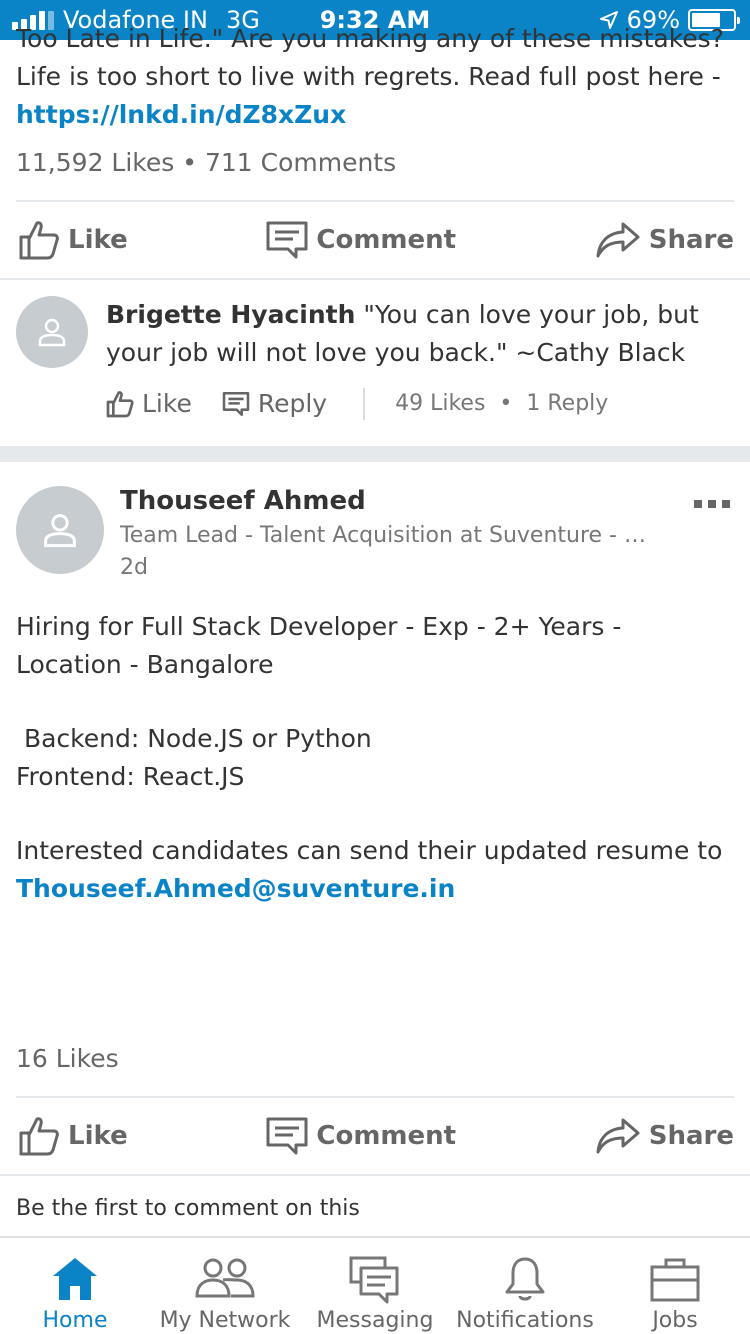 The image size is (750, 1334). I want to click on post-1-link: https://lnkd.in/dZ8xZux, so click(181, 114).